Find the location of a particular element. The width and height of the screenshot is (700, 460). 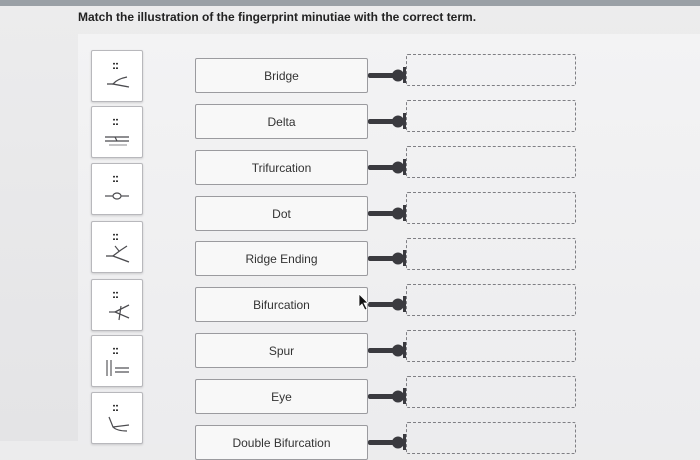

illustration-tile-6: :: is located at coordinates (117, 361).